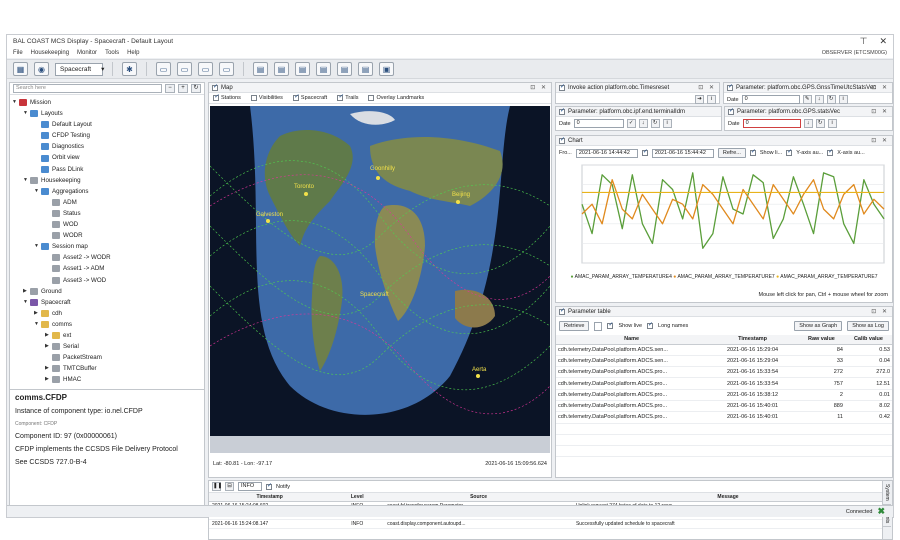  Describe the element at coordinates (752, 152) in the screenshot. I see `chart-show-lines-checkbox` at that location.